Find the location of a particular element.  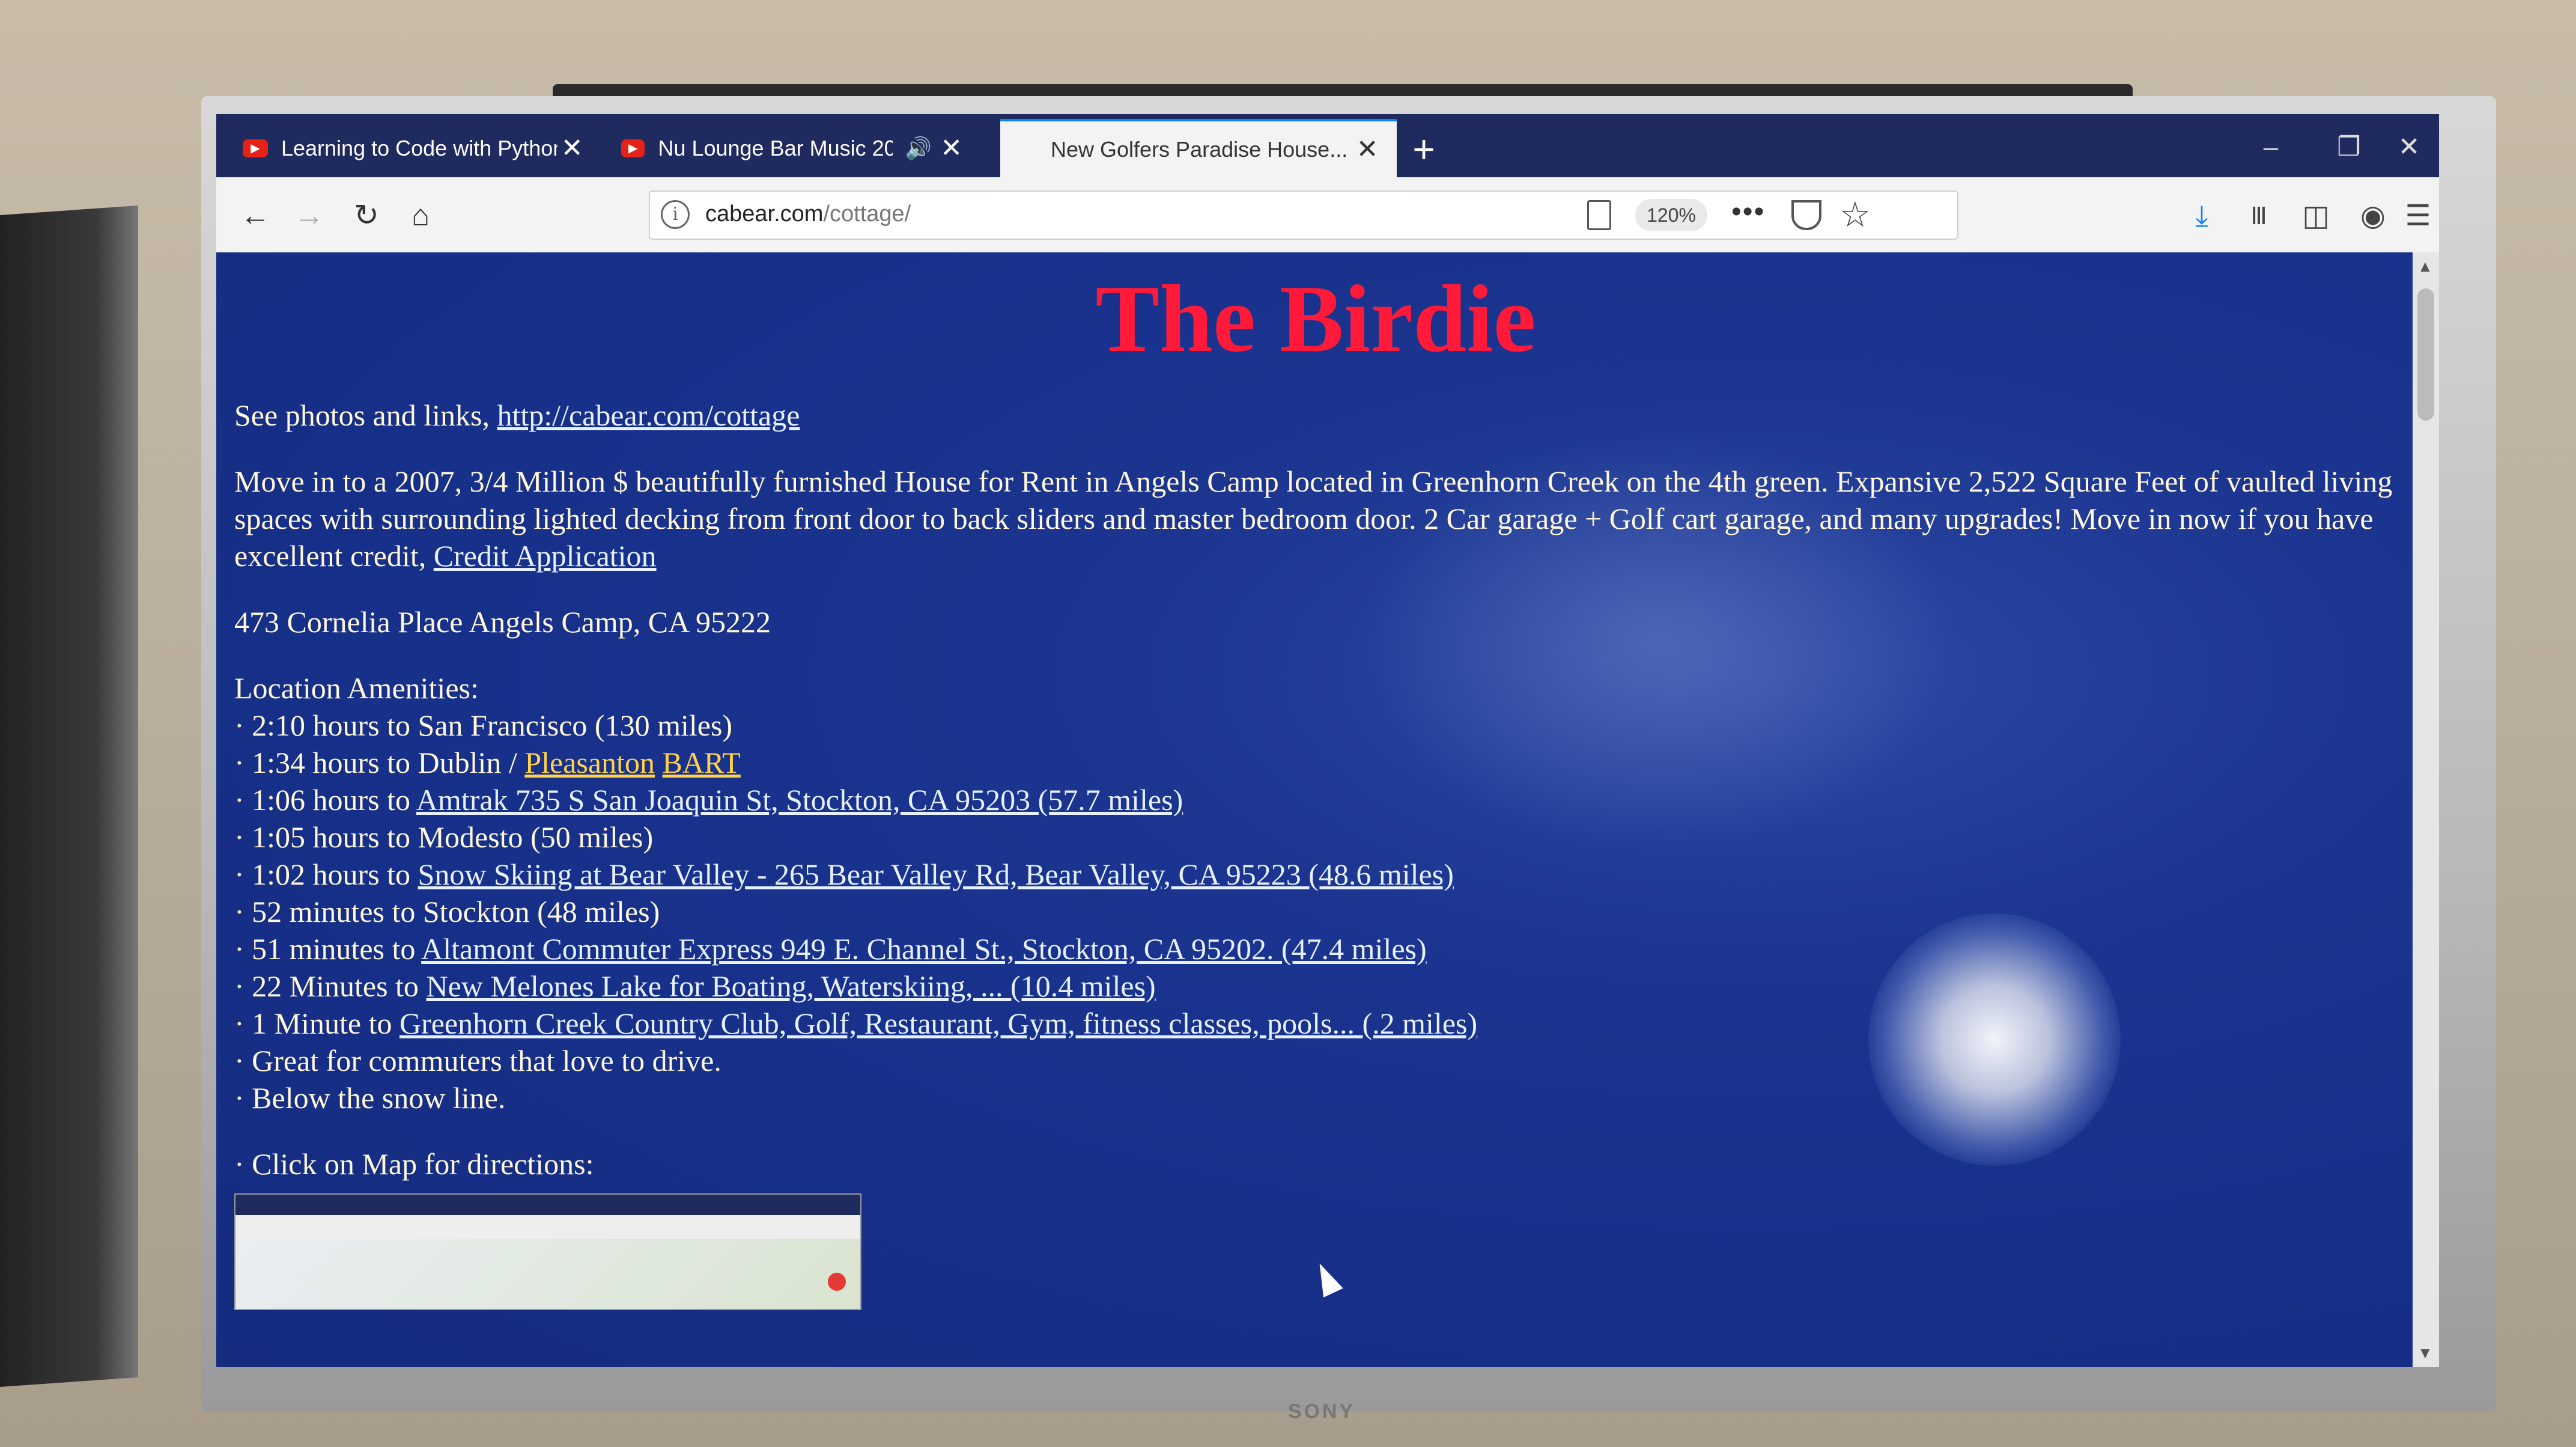

amenity-text: · 1:34 hours to Dublin / is located at coordinates (380, 763).